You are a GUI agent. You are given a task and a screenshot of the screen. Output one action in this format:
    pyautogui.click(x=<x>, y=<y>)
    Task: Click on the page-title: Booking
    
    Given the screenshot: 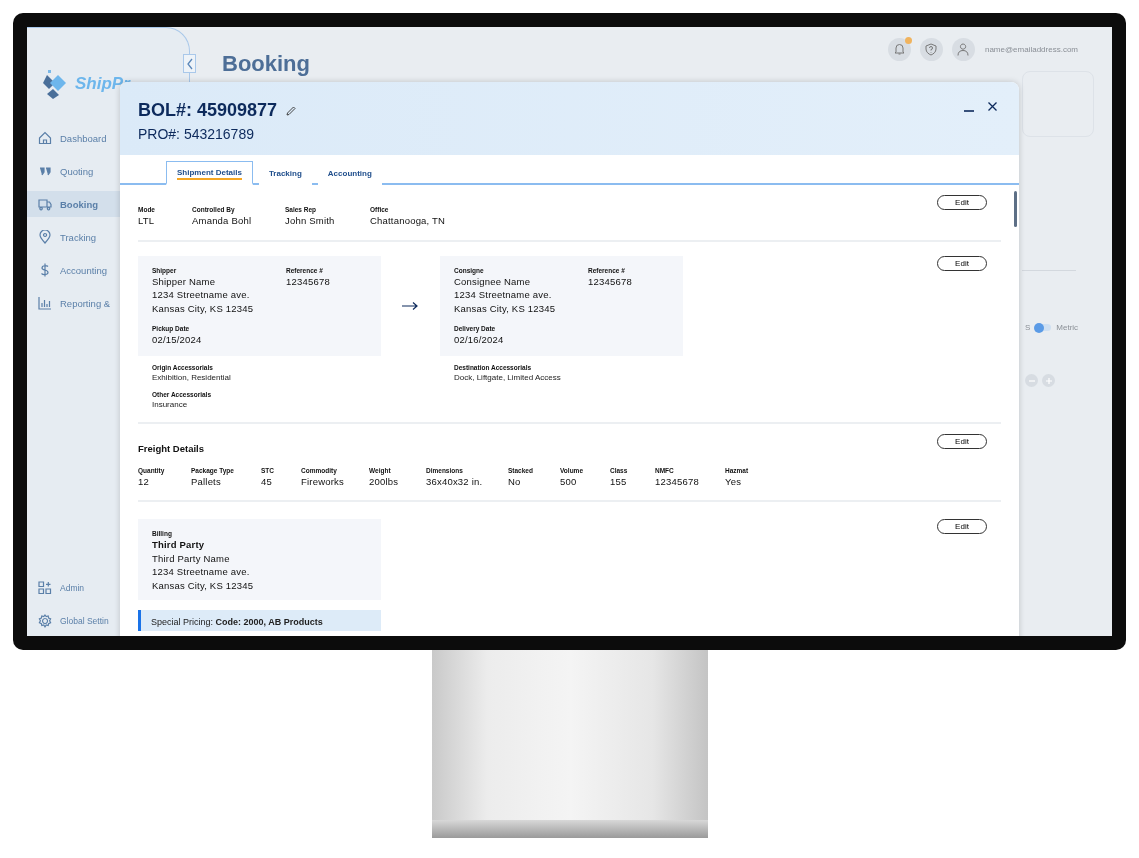 What is the action you would take?
    pyautogui.click(x=266, y=64)
    